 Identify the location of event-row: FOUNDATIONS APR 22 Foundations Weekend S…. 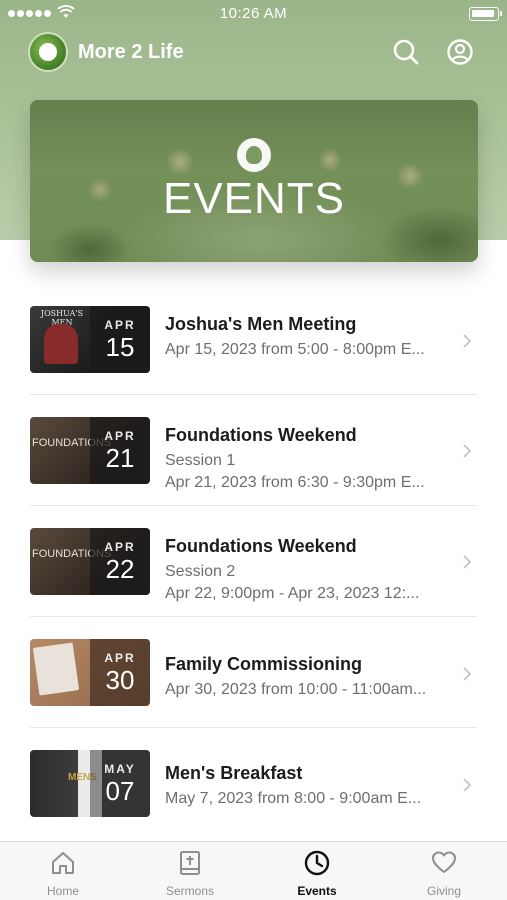
(253, 561).